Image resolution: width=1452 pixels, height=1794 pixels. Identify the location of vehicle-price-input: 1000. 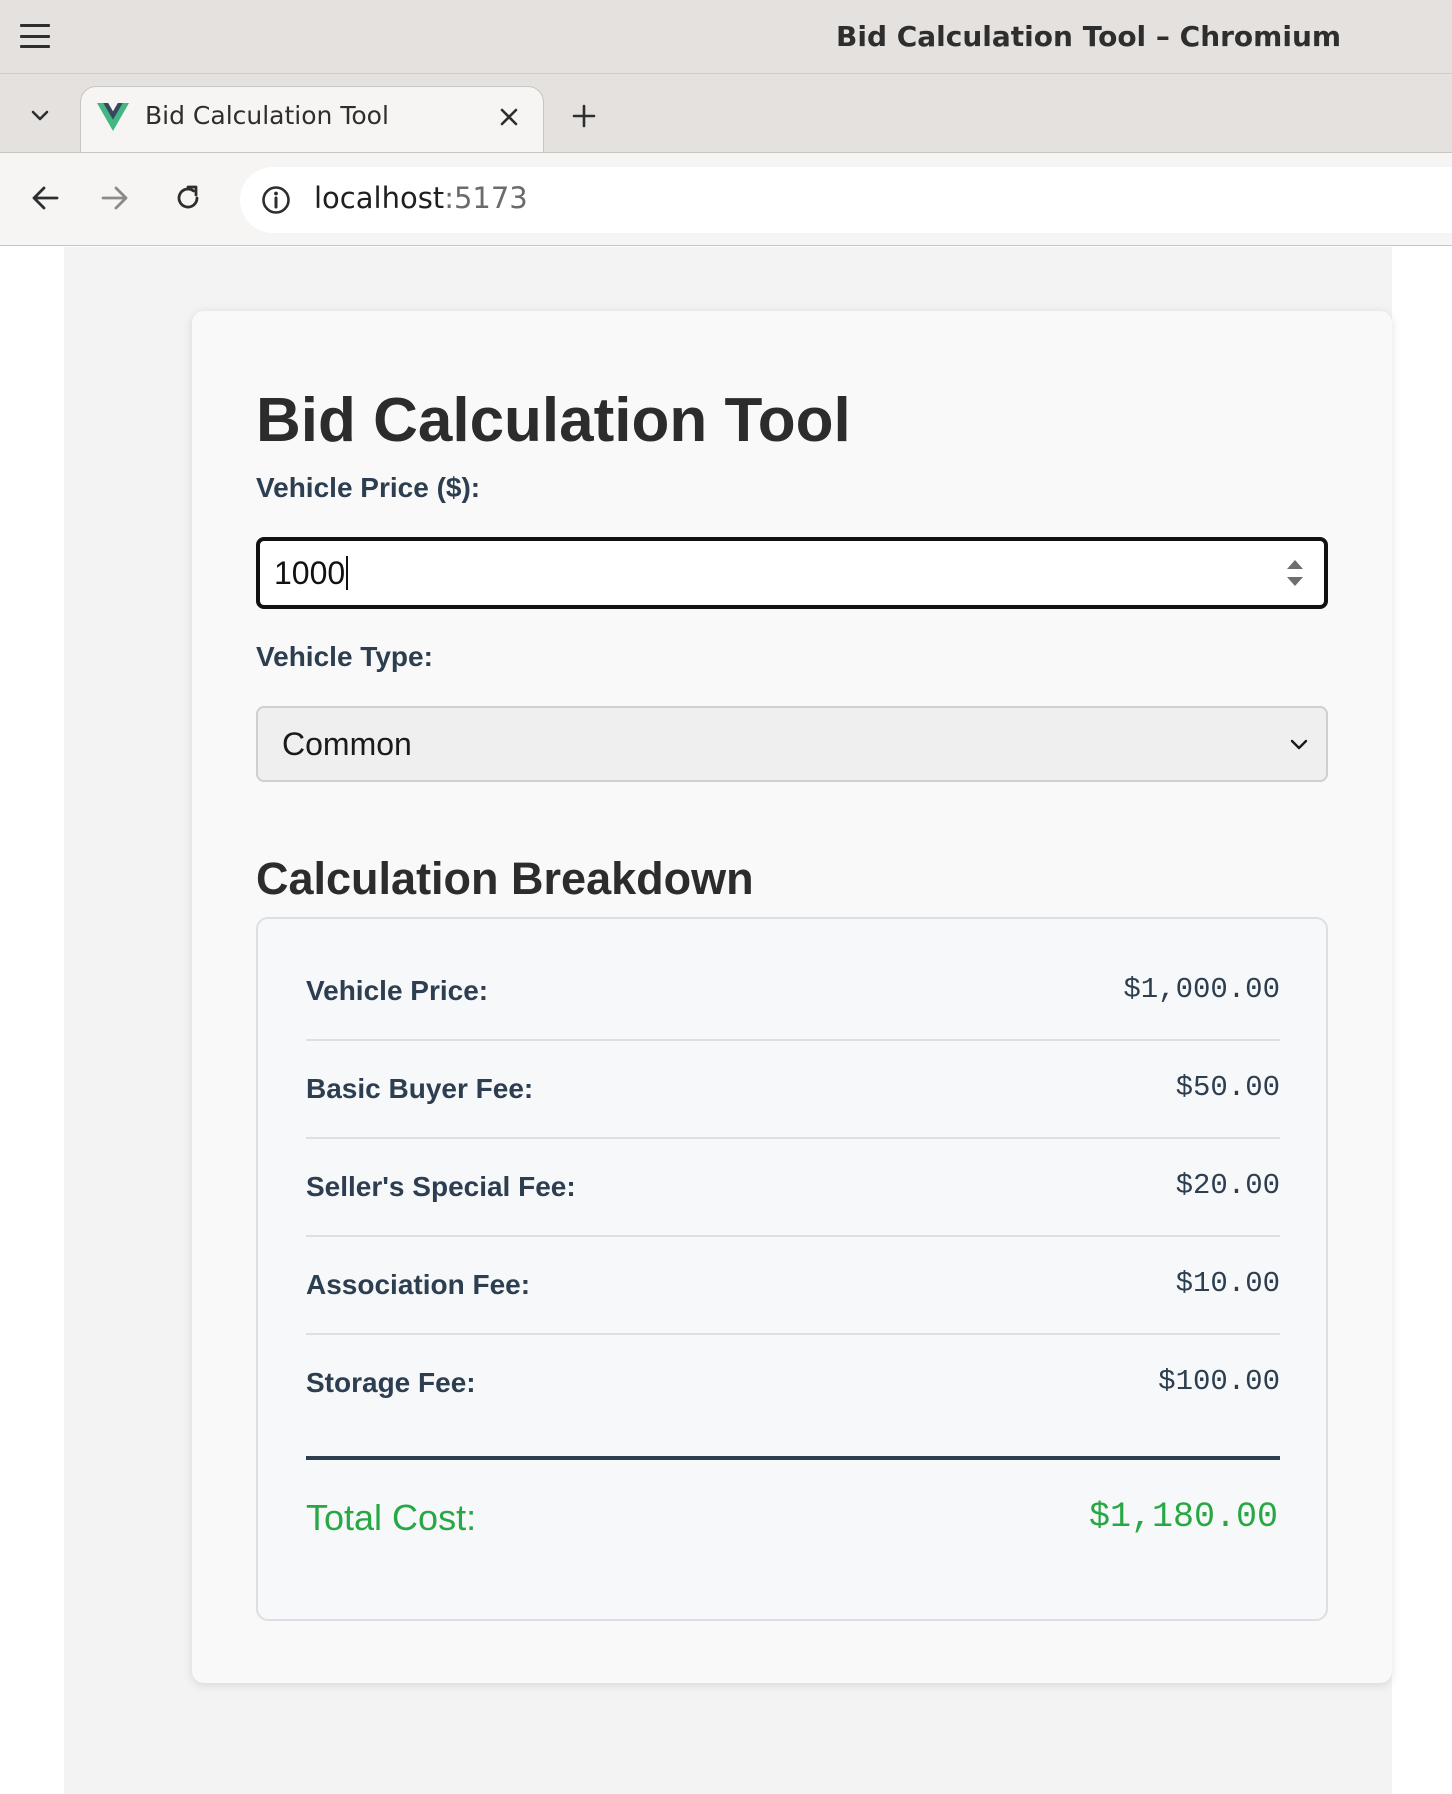
(792, 573).